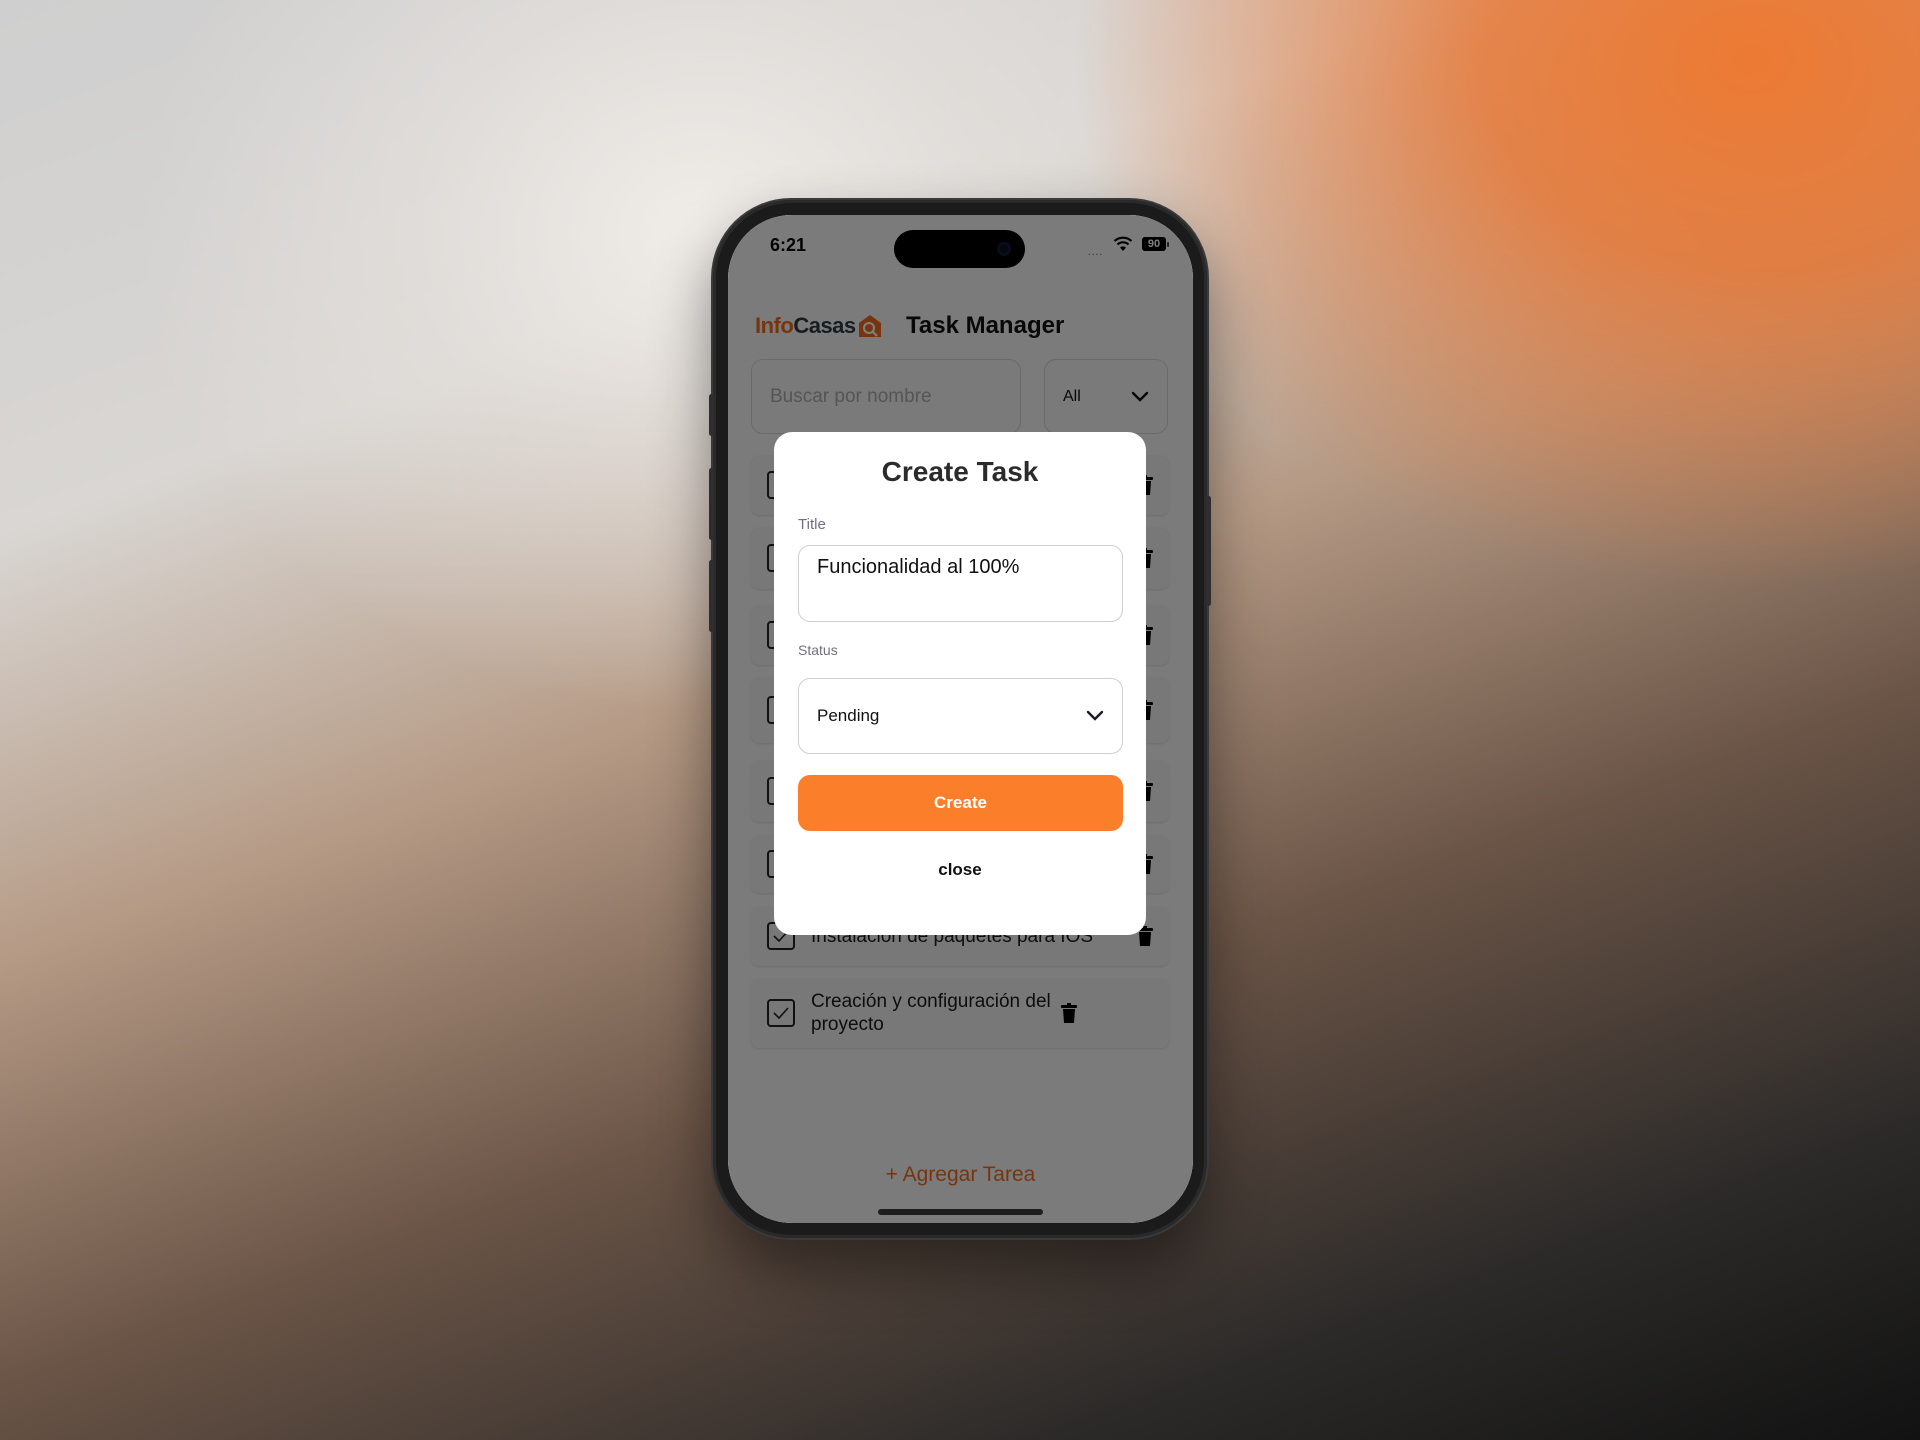 The width and height of the screenshot is (1920, 1440). What do you see at coordinates (818, 650) in the screenshot?
I see `status-label: Status` at bounding box center [818, 650].